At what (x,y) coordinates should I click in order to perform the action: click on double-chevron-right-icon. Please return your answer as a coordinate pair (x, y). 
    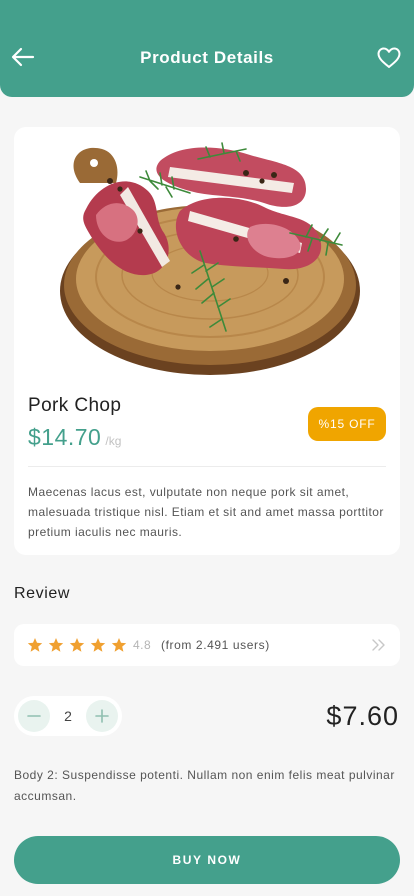
    Looking at the image, I should click on (379, 645).